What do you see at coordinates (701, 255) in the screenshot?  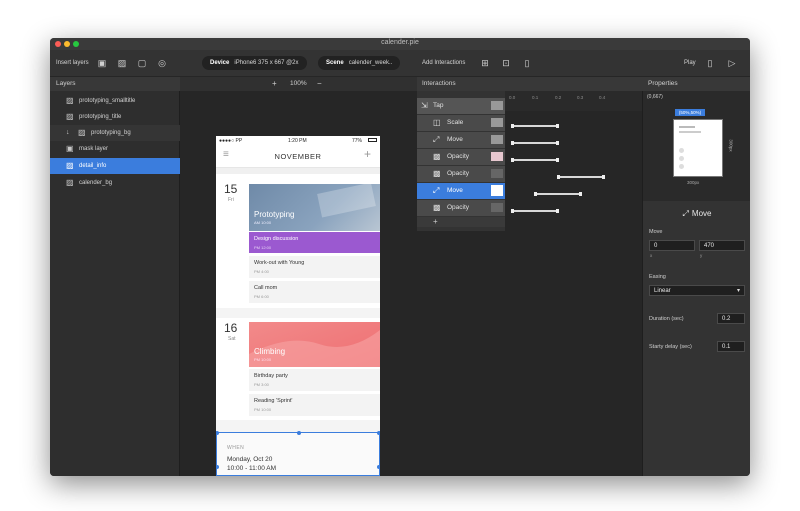 I see `y-axis-label: y` at bounding box center [701, 255].